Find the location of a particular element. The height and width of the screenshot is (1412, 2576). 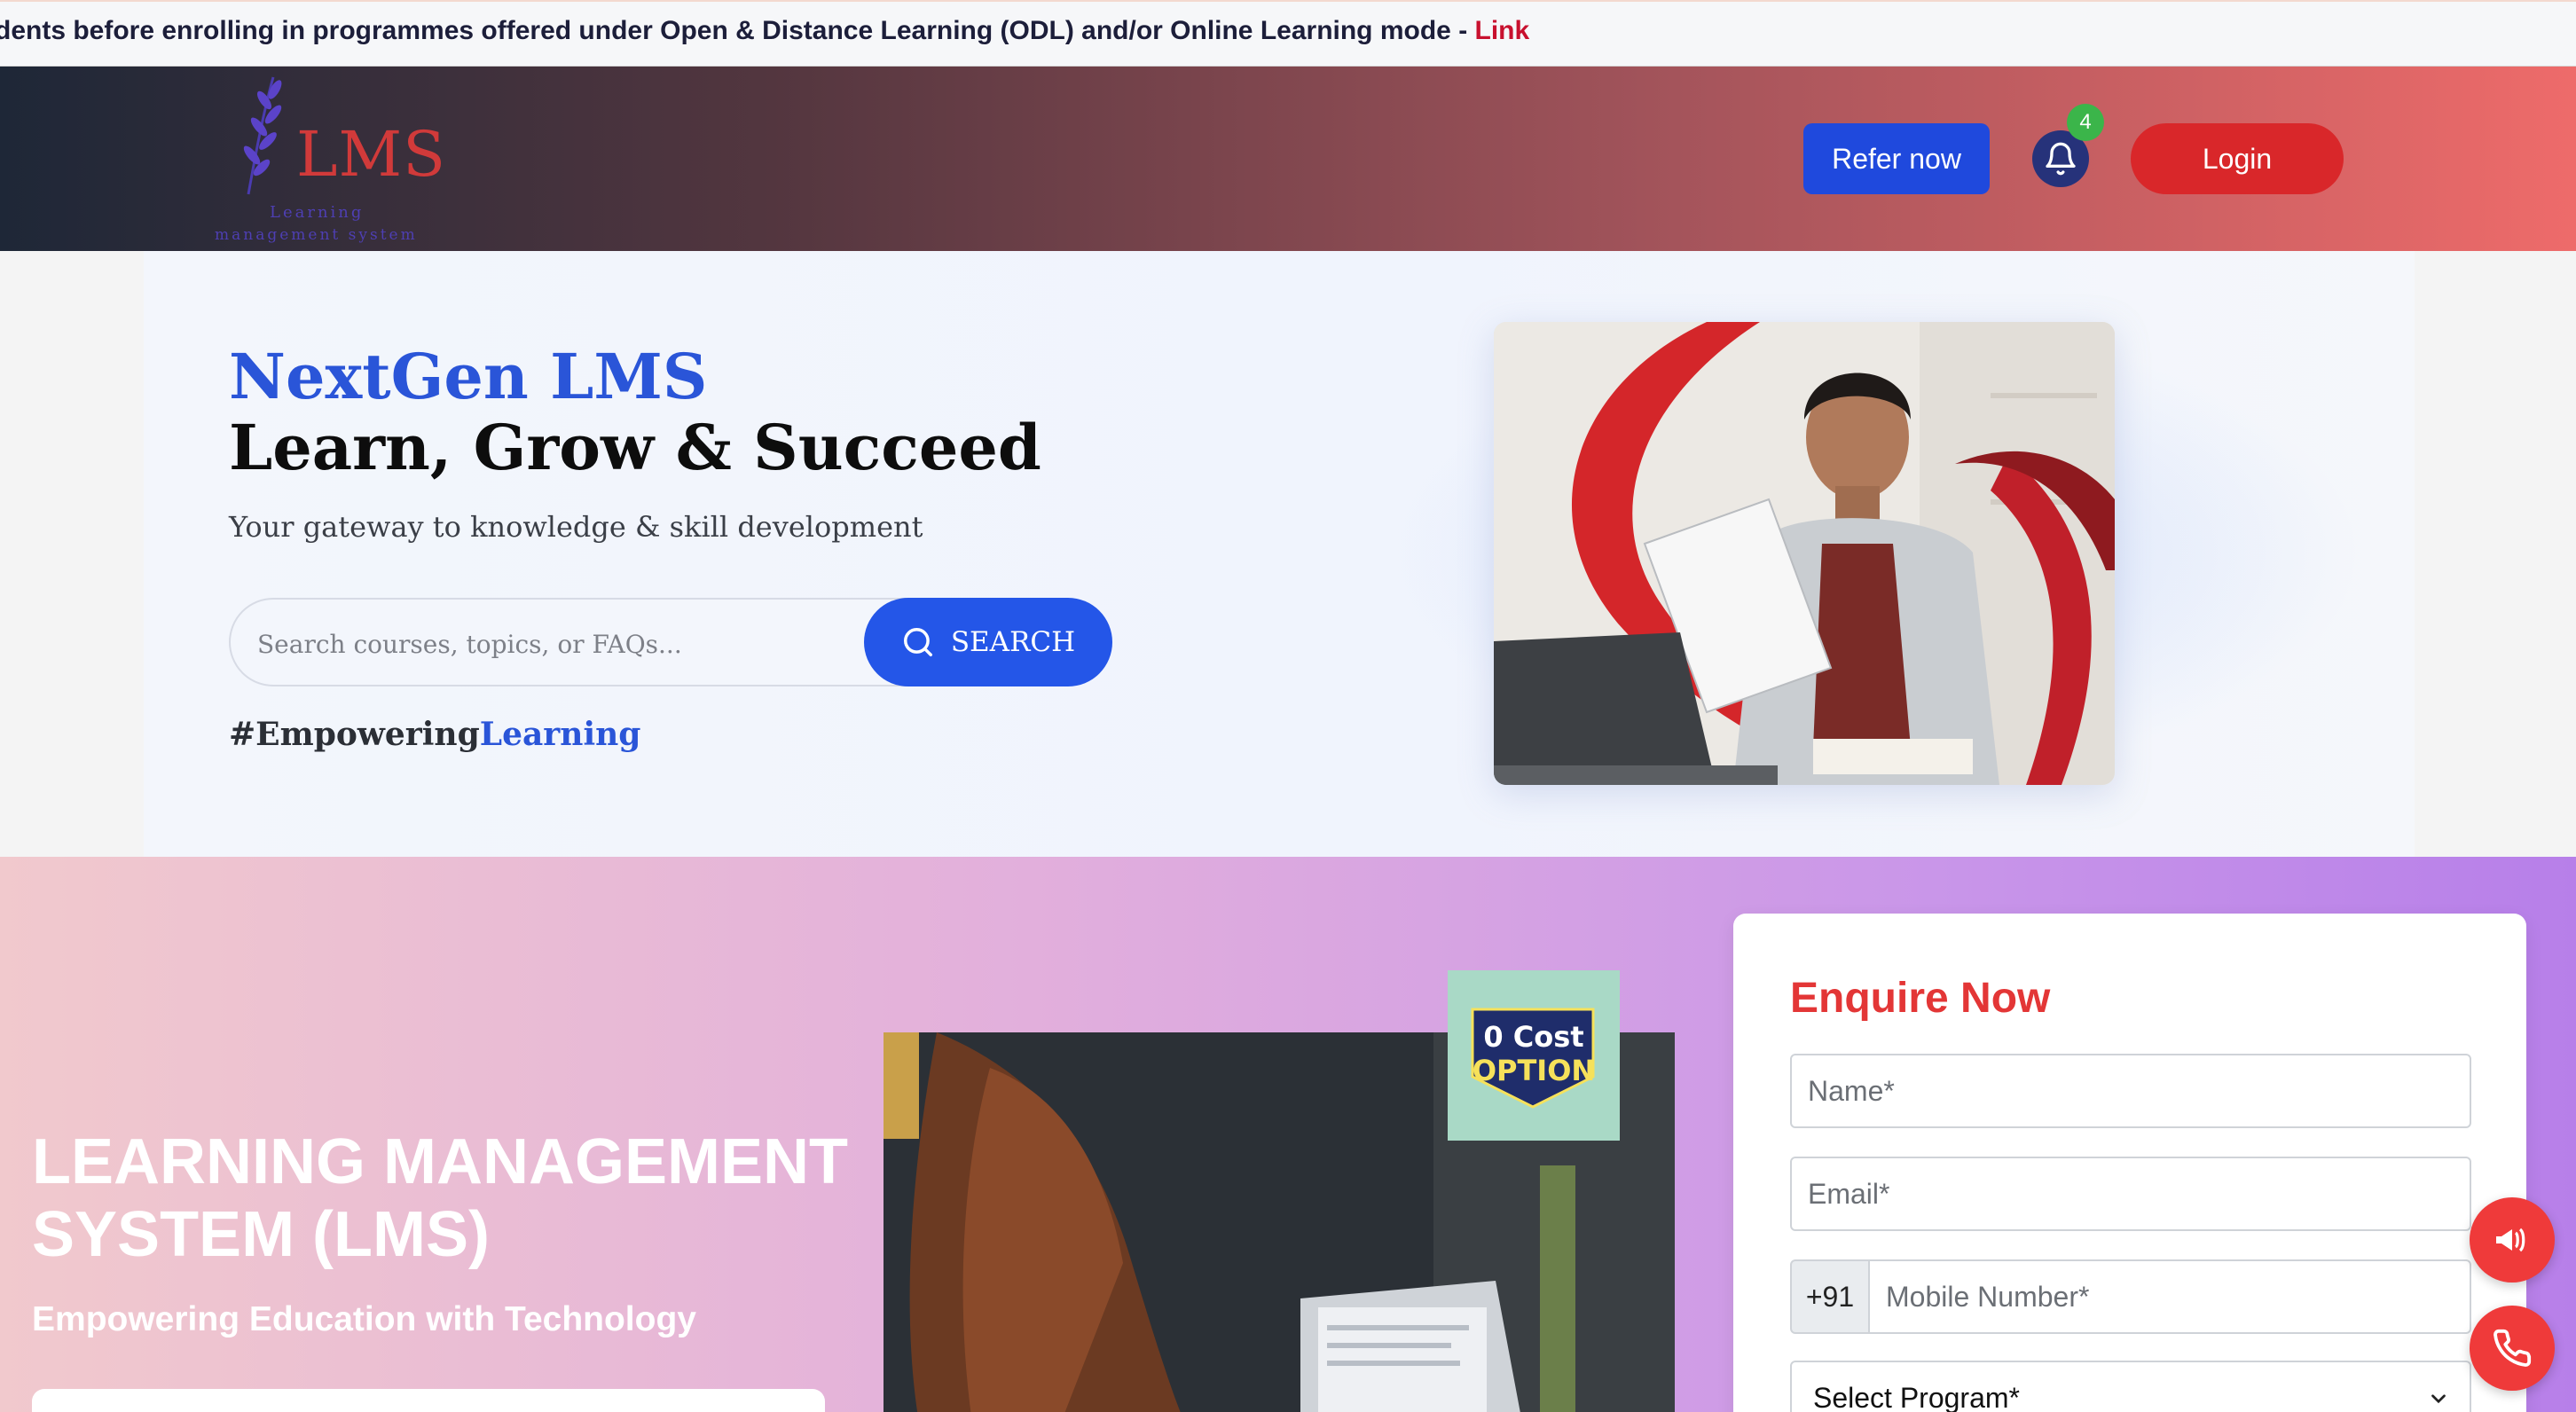

logo-text: LMS is located at coordinates (371, 154).